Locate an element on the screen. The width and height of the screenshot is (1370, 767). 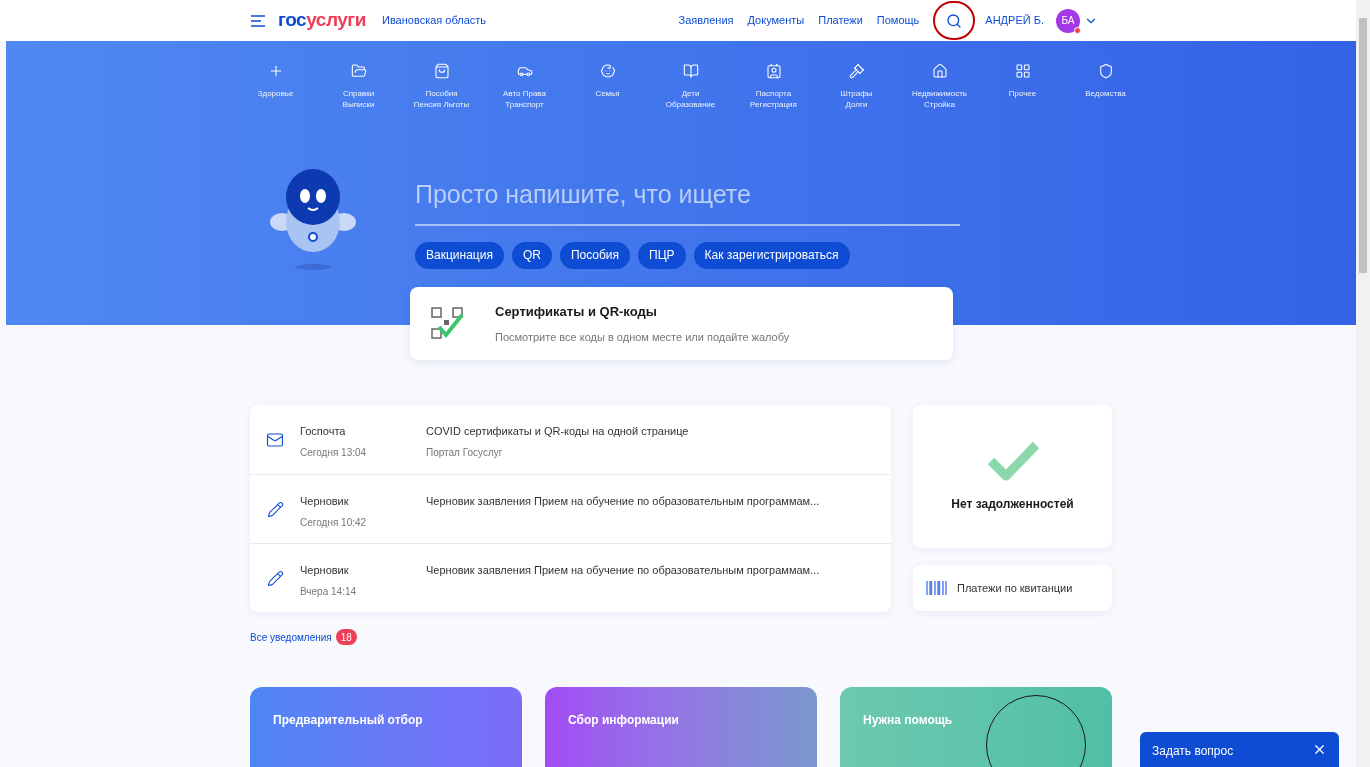
receipt-payments-label: Платежи по квитанции is located at coordinates (1015, 588).